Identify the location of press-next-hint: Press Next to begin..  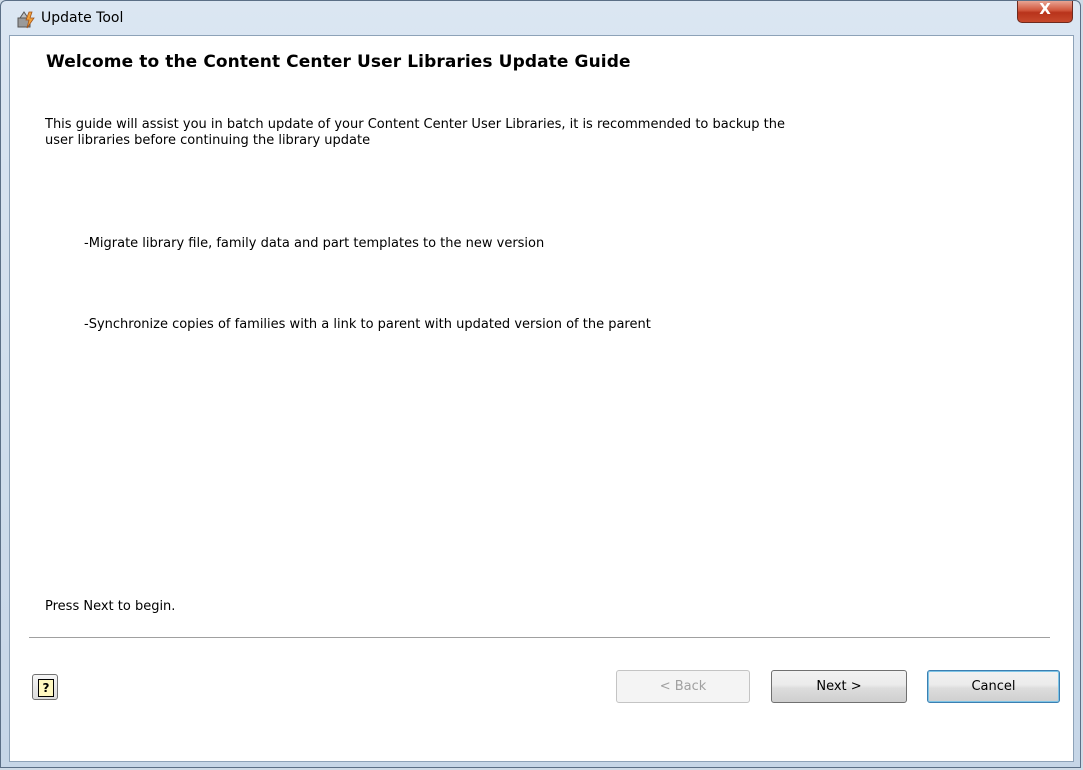
(110, 606).